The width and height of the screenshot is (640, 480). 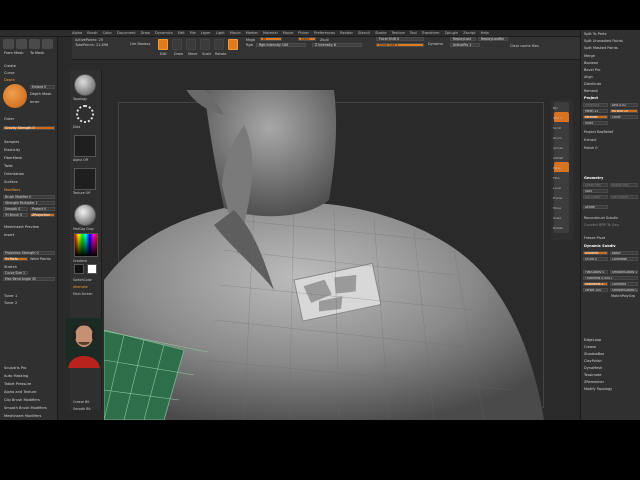 I want to click on color-picker-icon, so click(x=86, y=245).